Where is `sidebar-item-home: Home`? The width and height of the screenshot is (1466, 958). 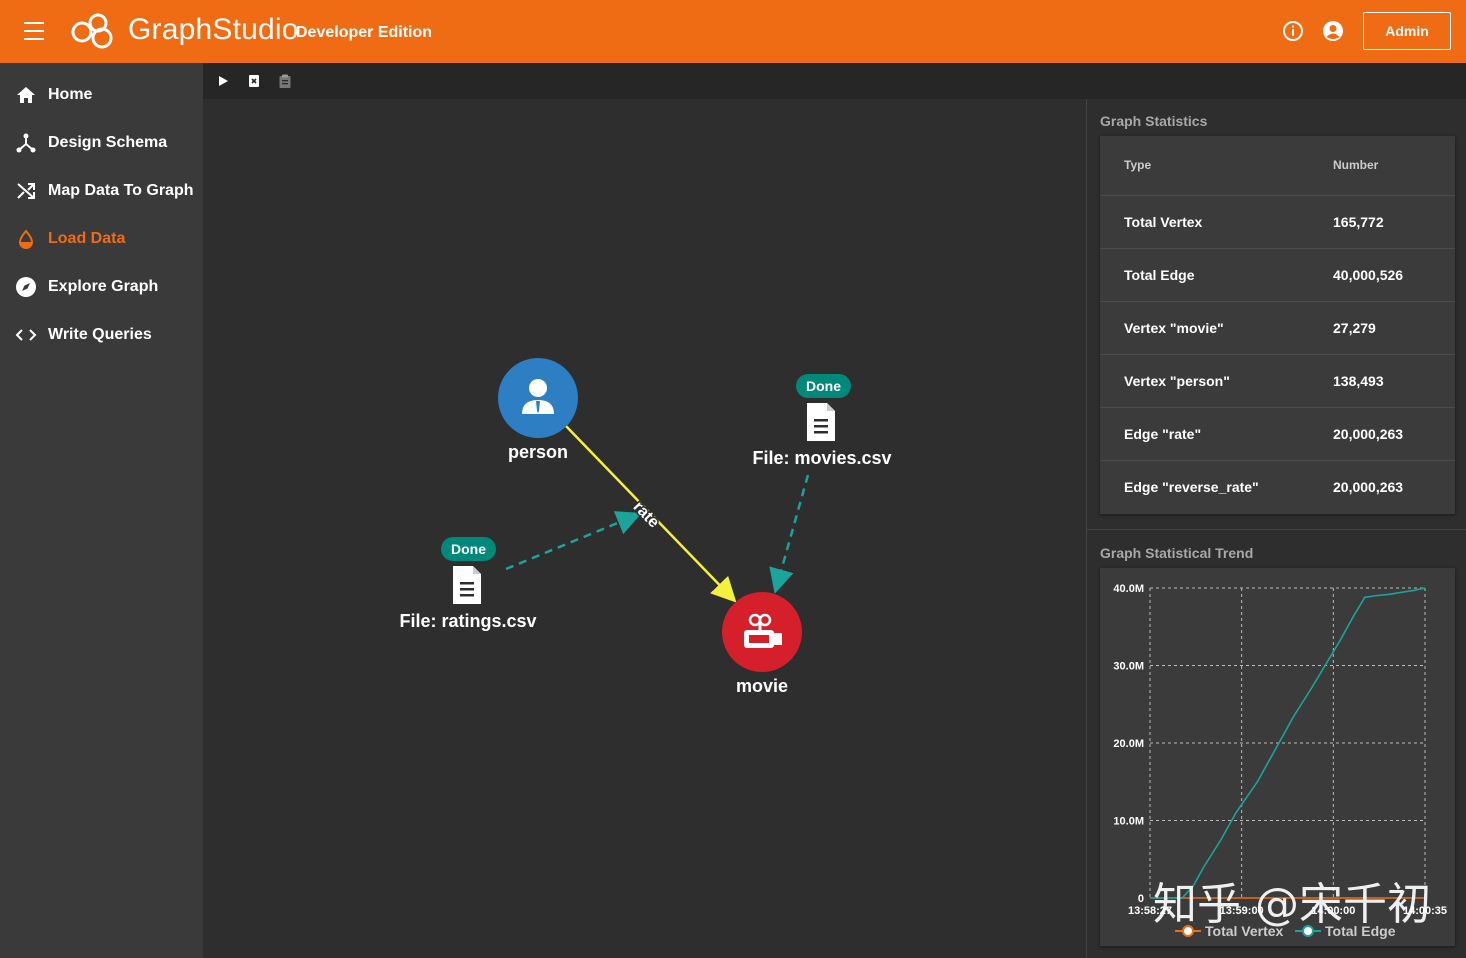 sidebar-item-home: Home is located at coordinates (101, 95).